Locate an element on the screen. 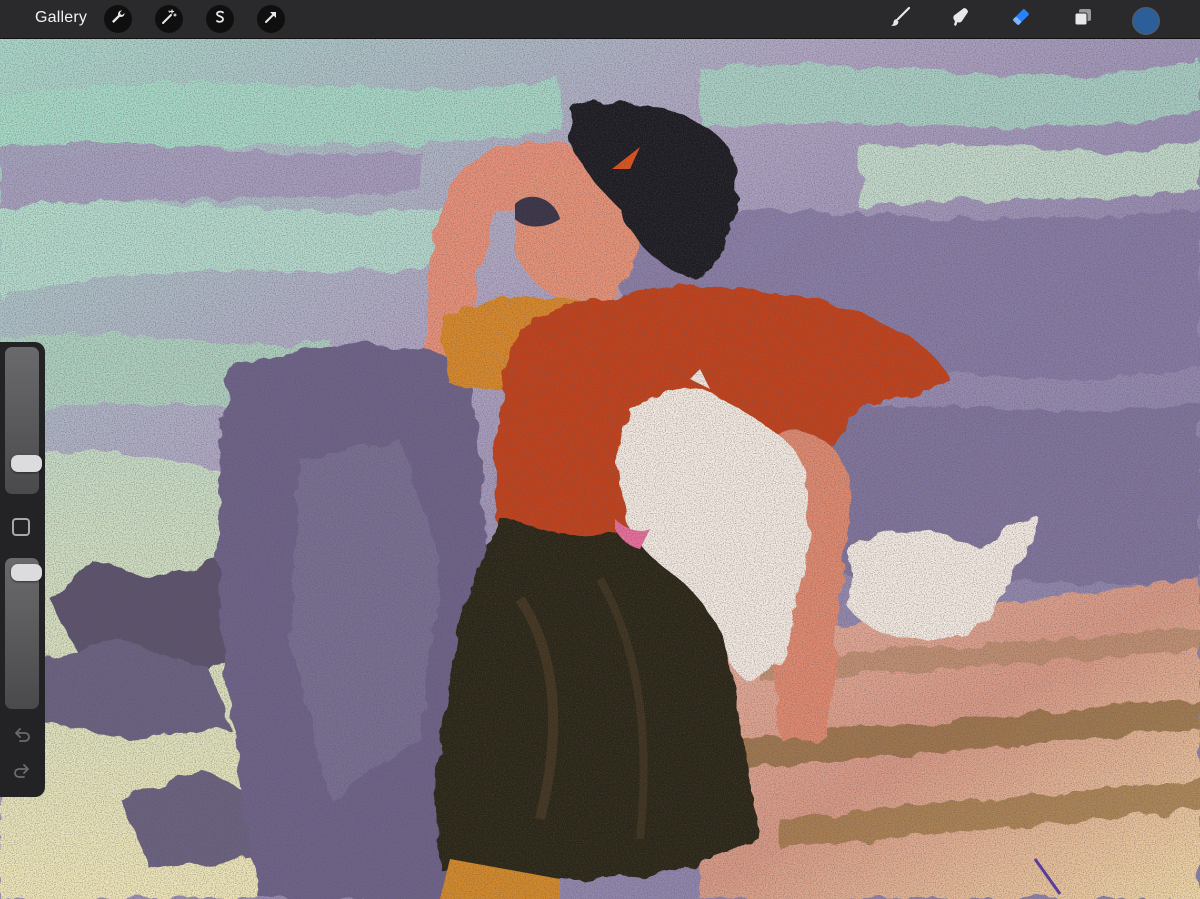  actions-button is located at coordinates (118, 19).